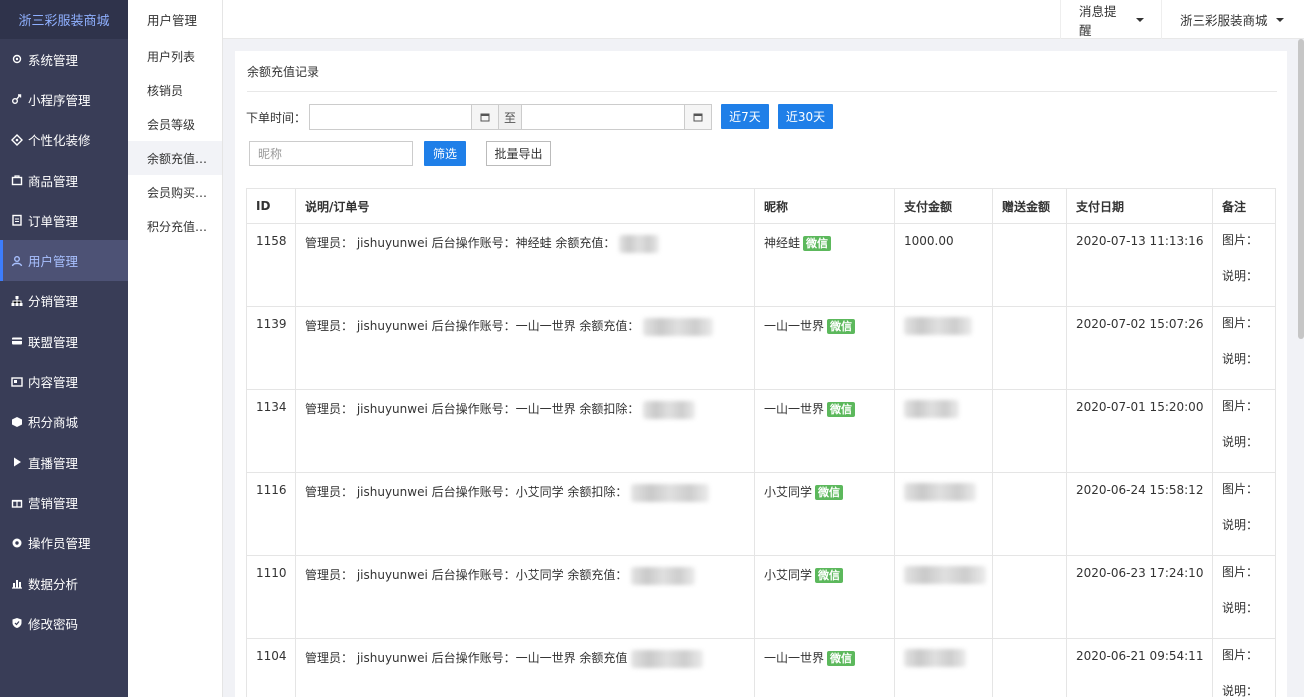 The height and width of the screenshot is (697, 1304). What do you see at coordinates (64, 59) in the screenshot?
I see `sidebar-item: 系统管理` at bounding box center [64, 59].